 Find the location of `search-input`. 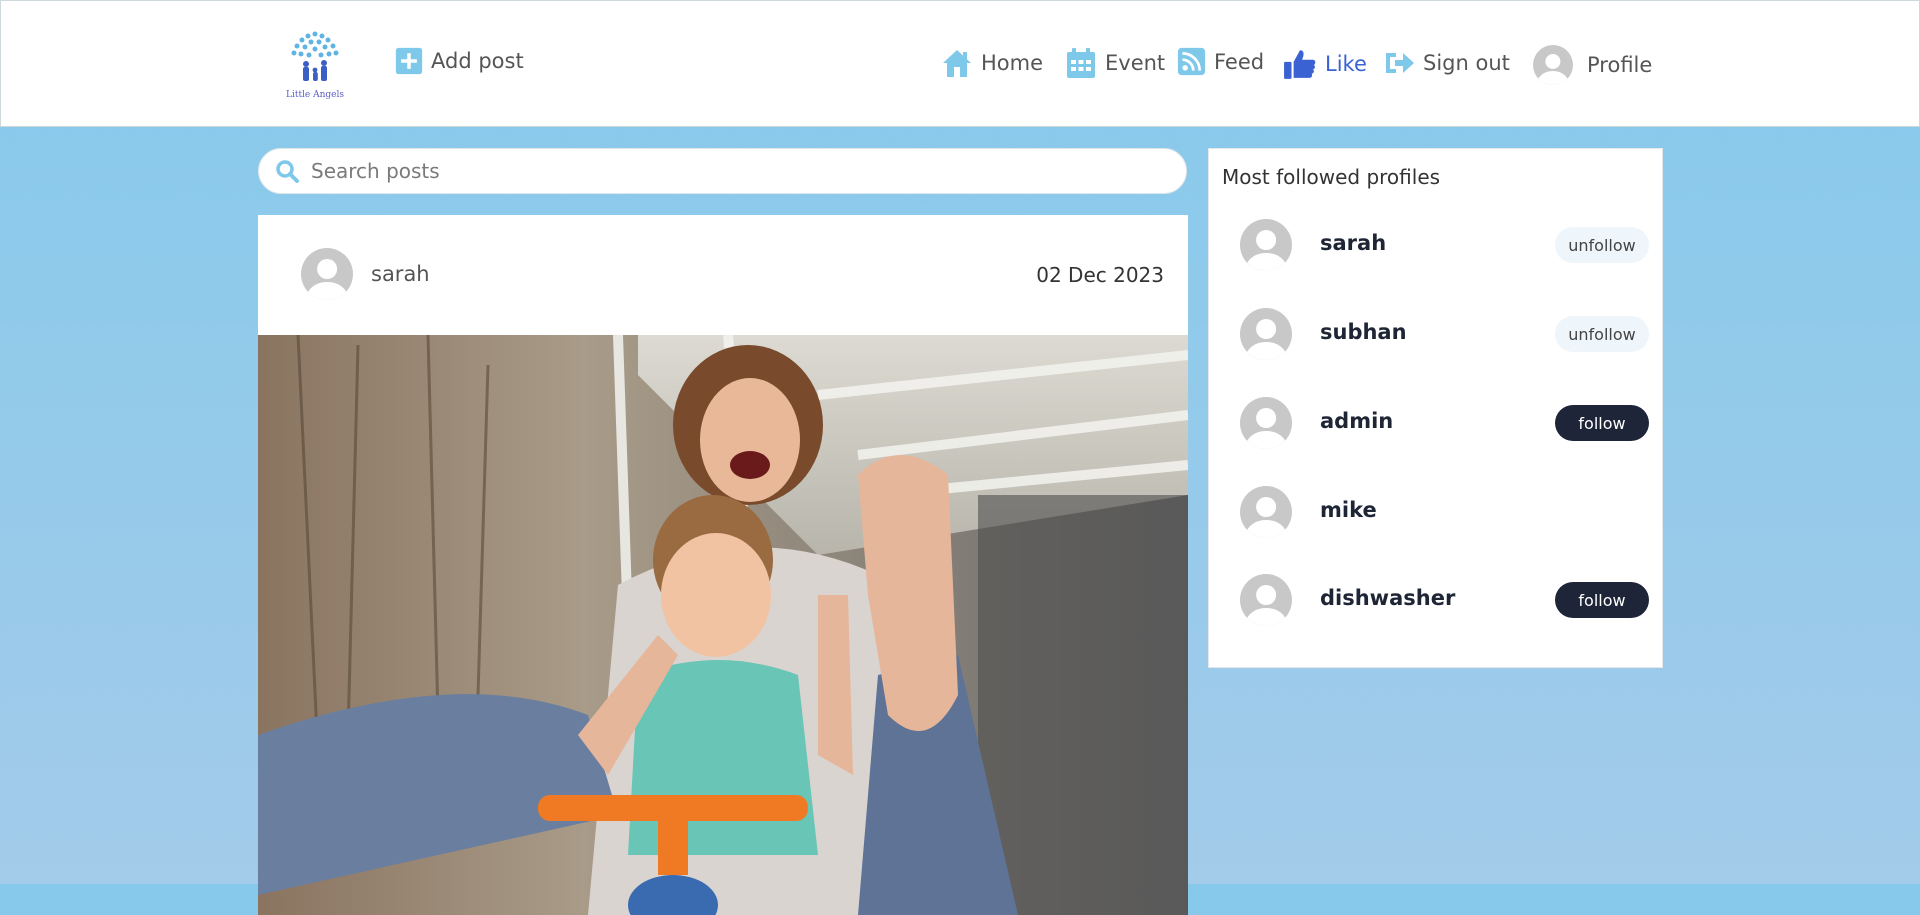

search-input is located at coordinates (736, 171).